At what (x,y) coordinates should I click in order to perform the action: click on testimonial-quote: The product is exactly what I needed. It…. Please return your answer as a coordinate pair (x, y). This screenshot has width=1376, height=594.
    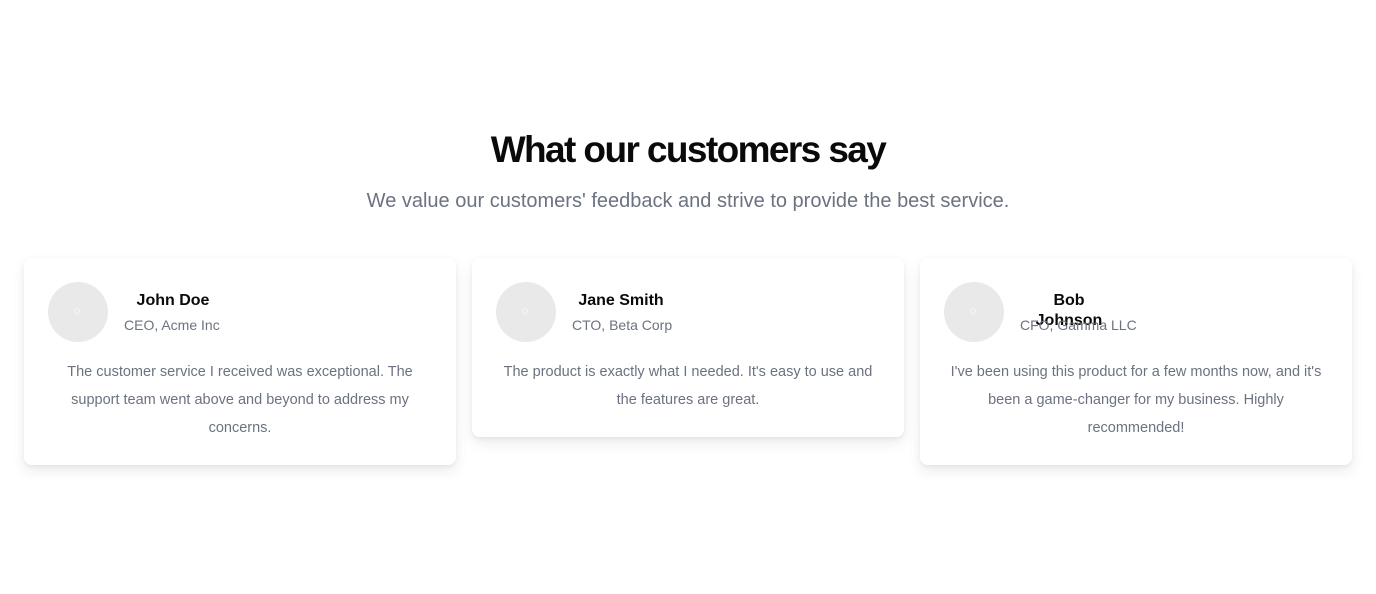
    Looking at the image, I should click on (688, 386).